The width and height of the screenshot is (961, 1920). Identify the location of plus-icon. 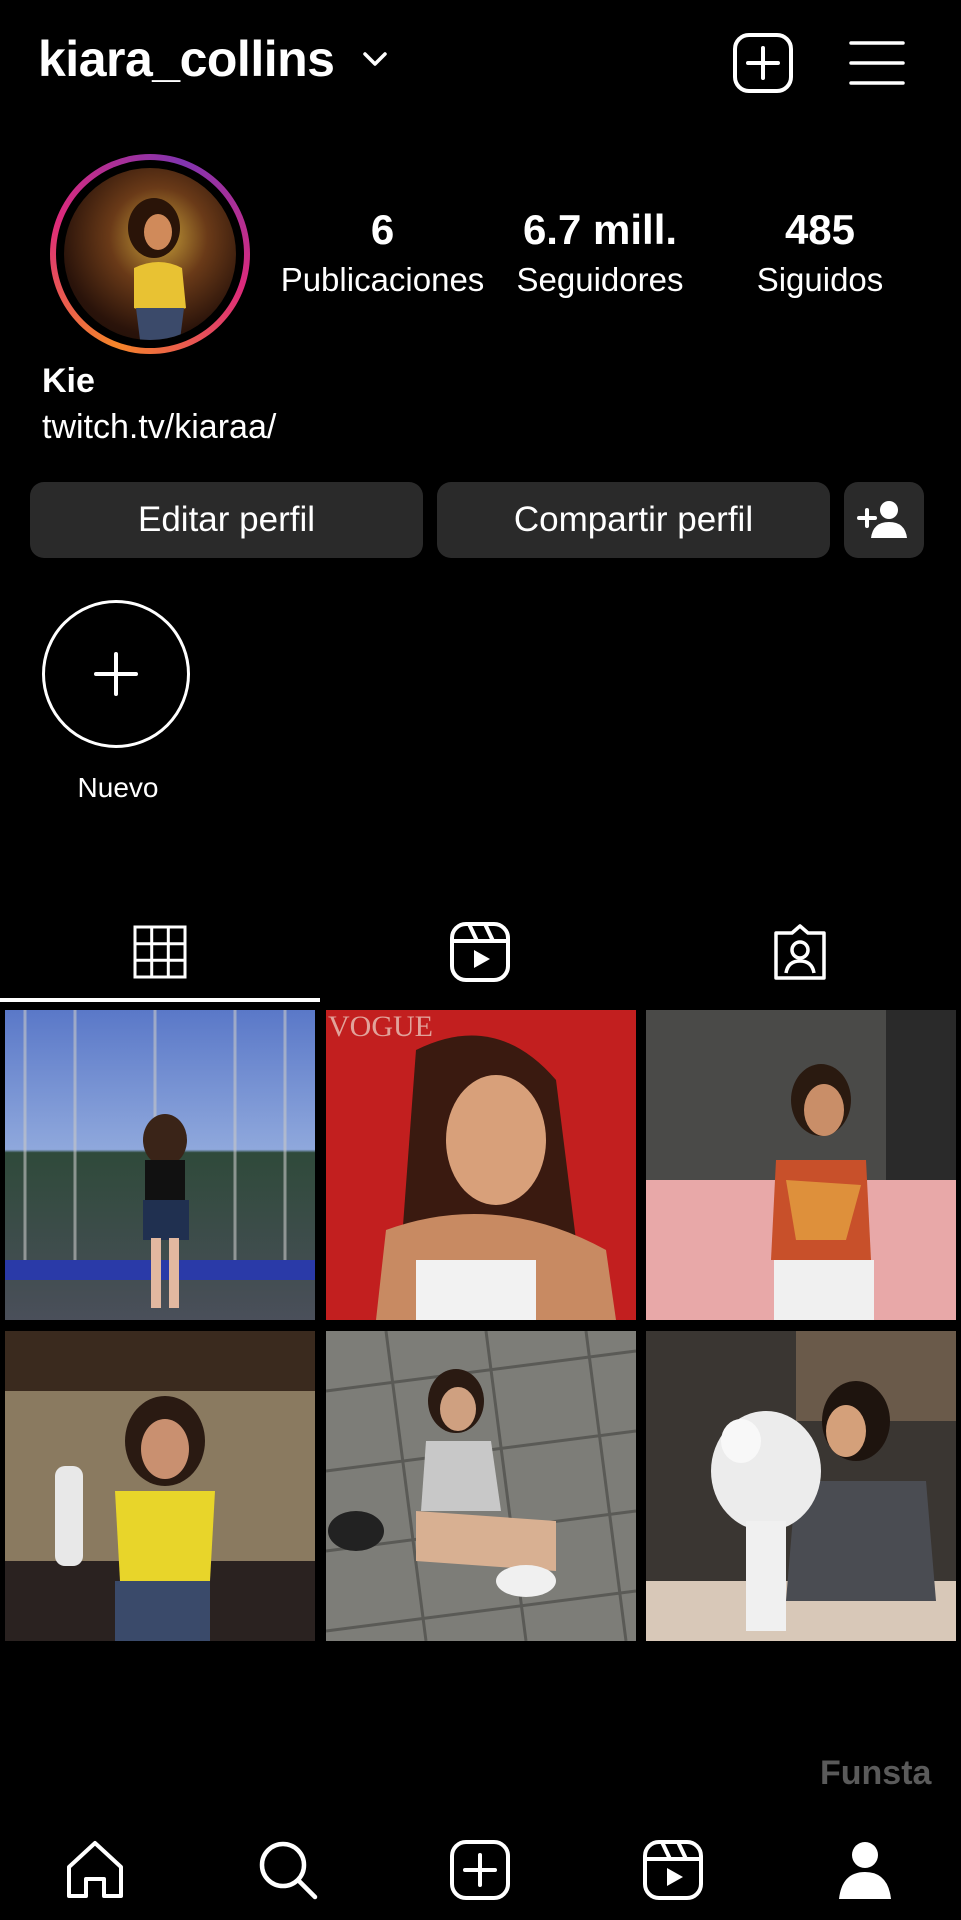
(116, 674).